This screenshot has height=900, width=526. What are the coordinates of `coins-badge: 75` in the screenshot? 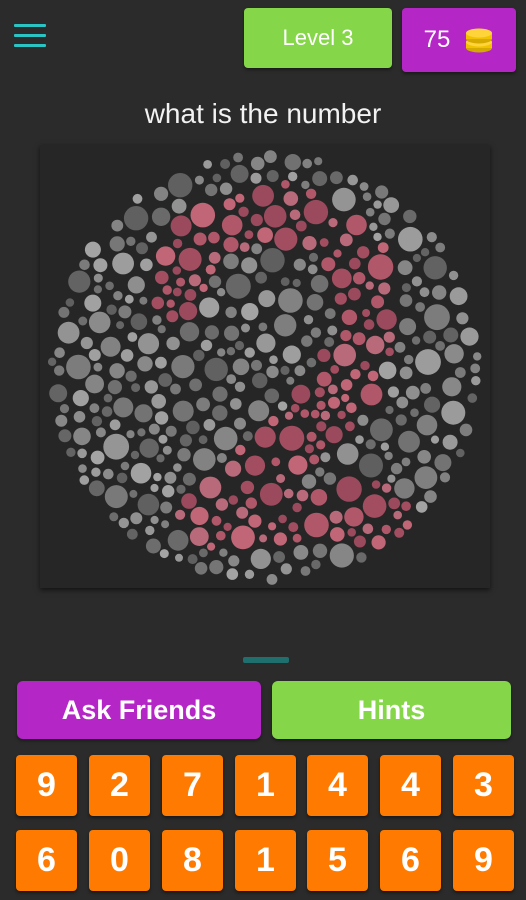 It's located at (459, 40).